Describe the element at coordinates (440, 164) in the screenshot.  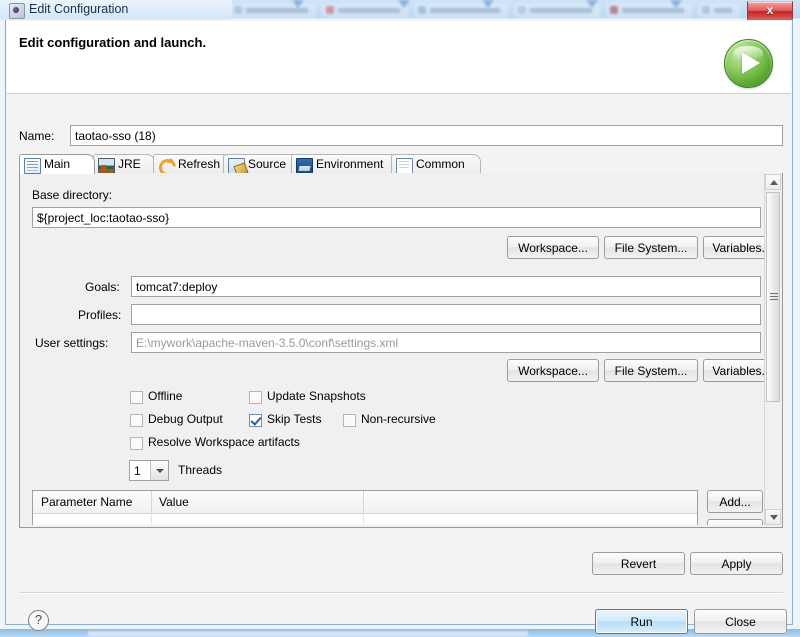
I see `tab-common-label: Common` at that location.